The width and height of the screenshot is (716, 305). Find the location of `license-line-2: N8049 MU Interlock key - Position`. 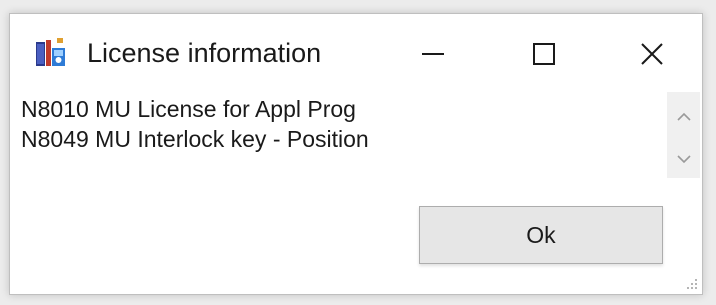

license-line-2: N8049 MU Interlock key - Position is located at coordinates (195, 139).